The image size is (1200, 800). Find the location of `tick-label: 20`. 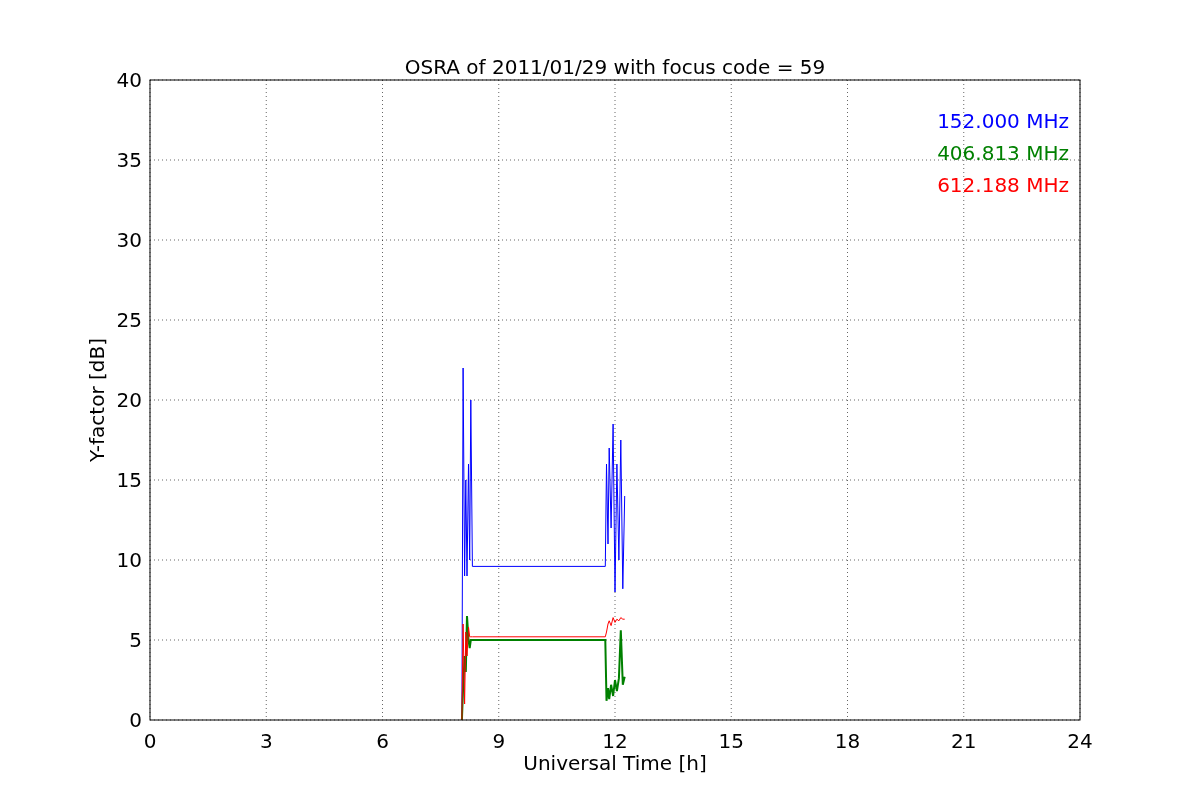

tick-label: 20 is located at coordinates (129, 400).